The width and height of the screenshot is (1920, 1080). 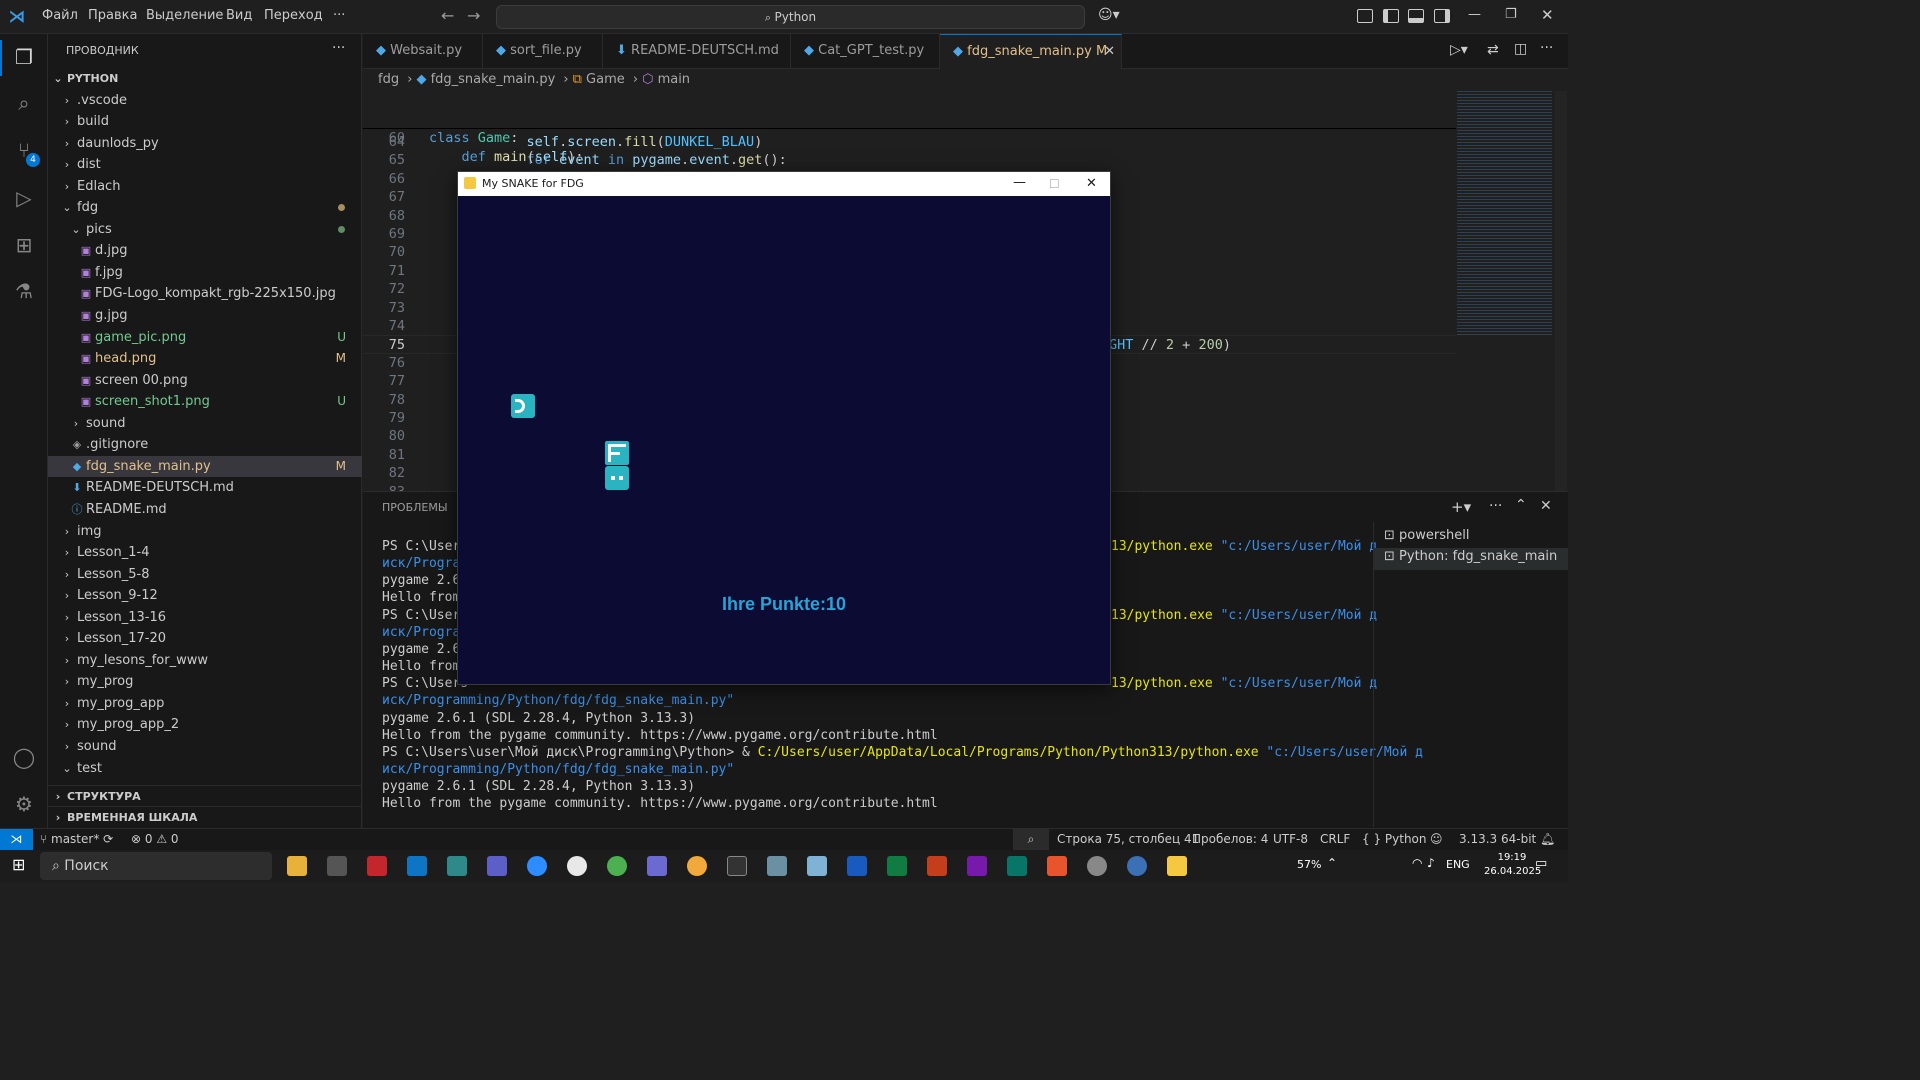 What do you see at coordinates (24, 57) in the screenshot?
I see `explorer-icon: ❐` at bounding box center [24, 57].